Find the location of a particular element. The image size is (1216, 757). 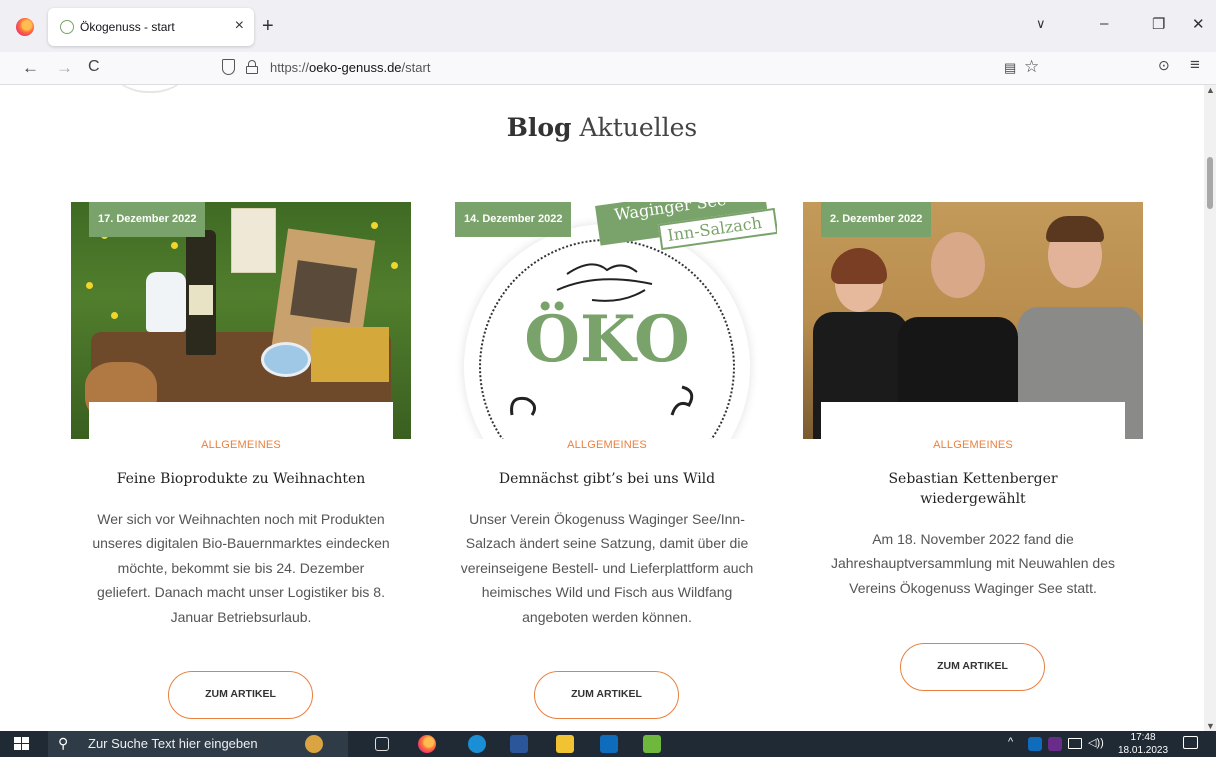

logo-wordmark: ÖKO is located at coordinates (607, 339).